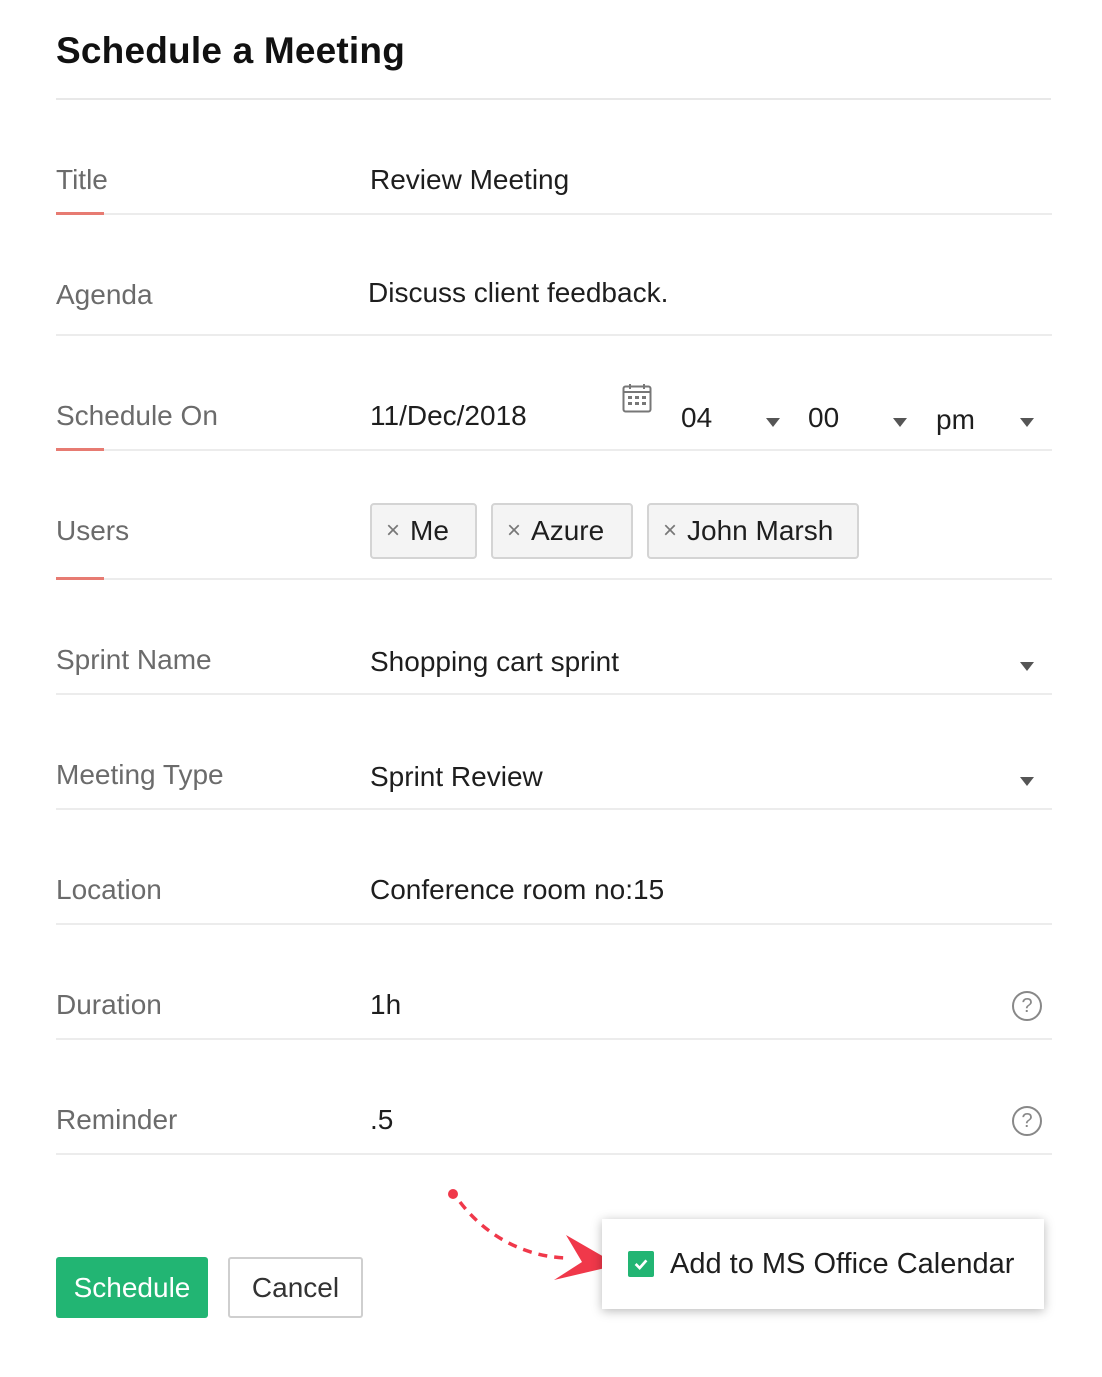 This screenshot has width=1102, height=1377. Describe the element at coordinates (456, 776) in the screenshot. I see `meeting-type-value: Sprint Review` at that location.